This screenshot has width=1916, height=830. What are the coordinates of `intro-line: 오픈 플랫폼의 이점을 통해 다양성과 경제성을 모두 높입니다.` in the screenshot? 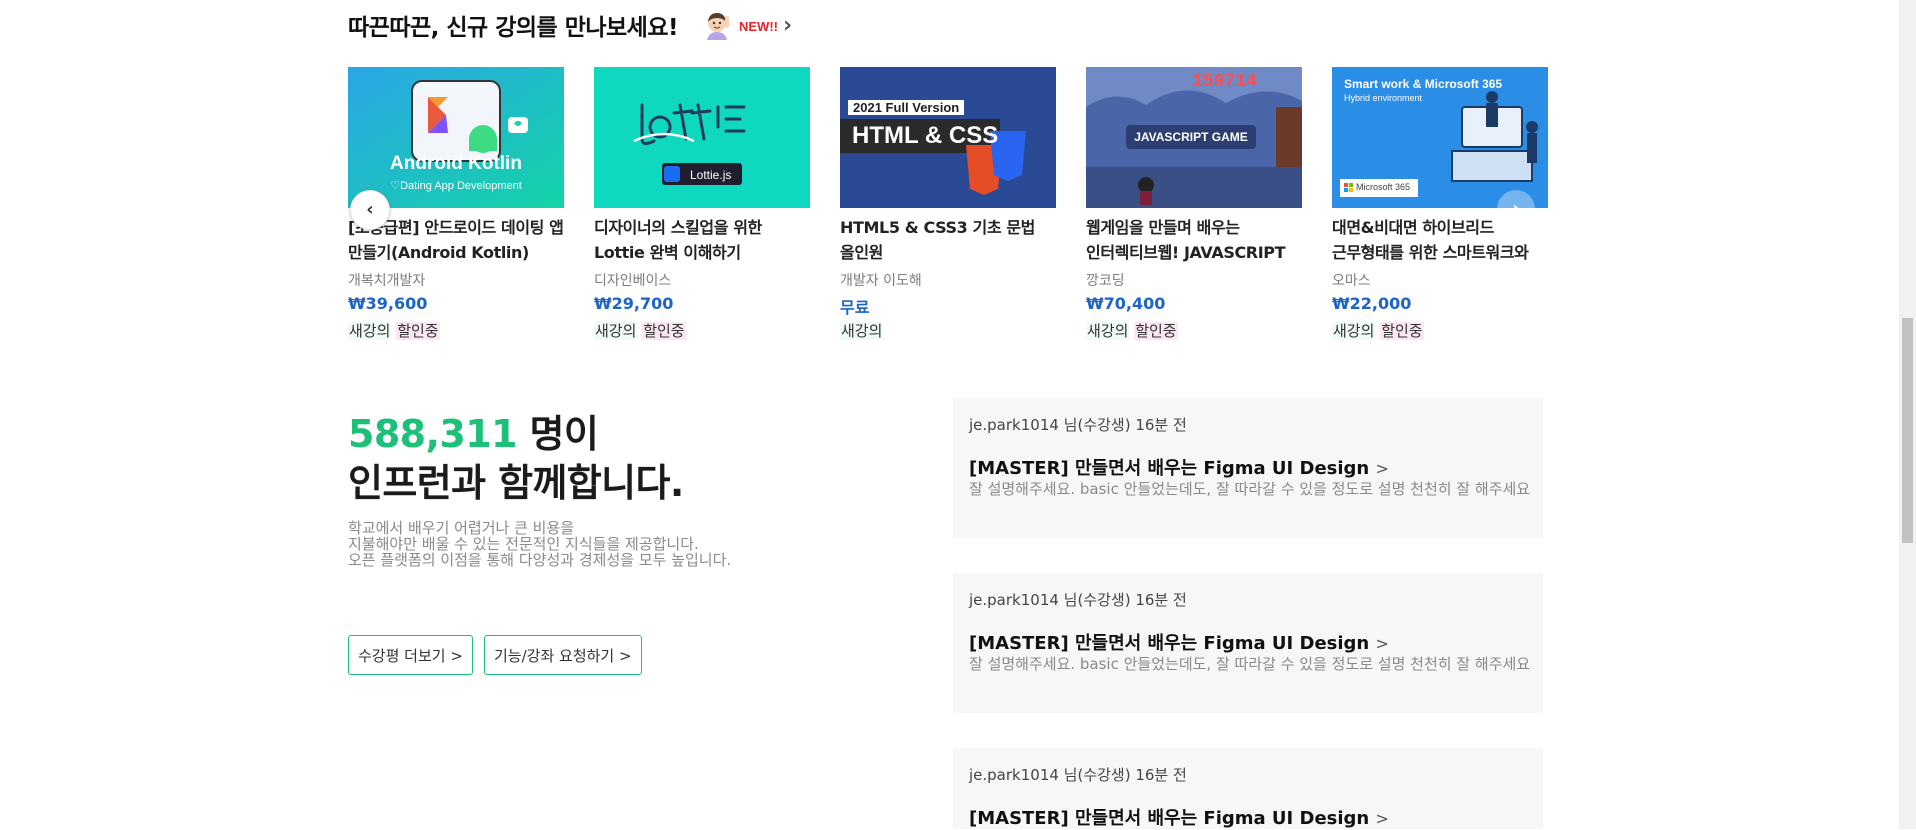 It's located at (540, 560).